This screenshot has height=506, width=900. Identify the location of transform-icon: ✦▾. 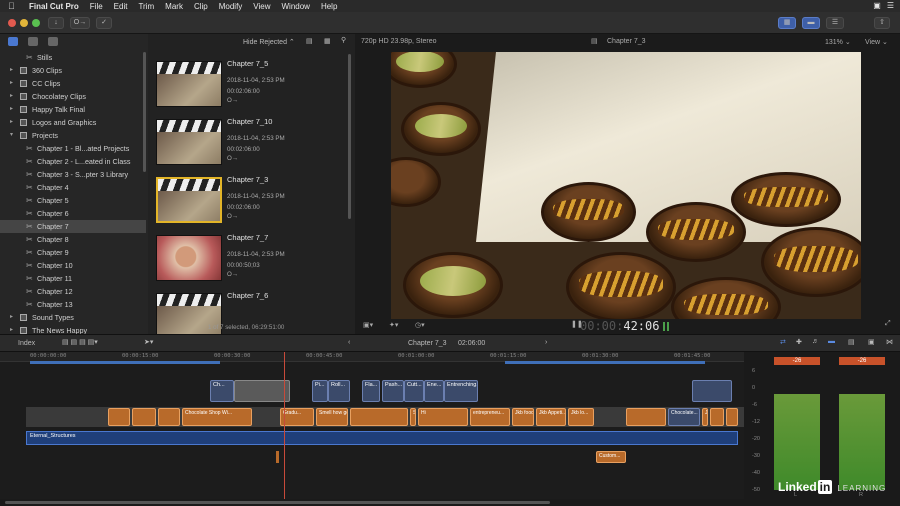
(393, 325).